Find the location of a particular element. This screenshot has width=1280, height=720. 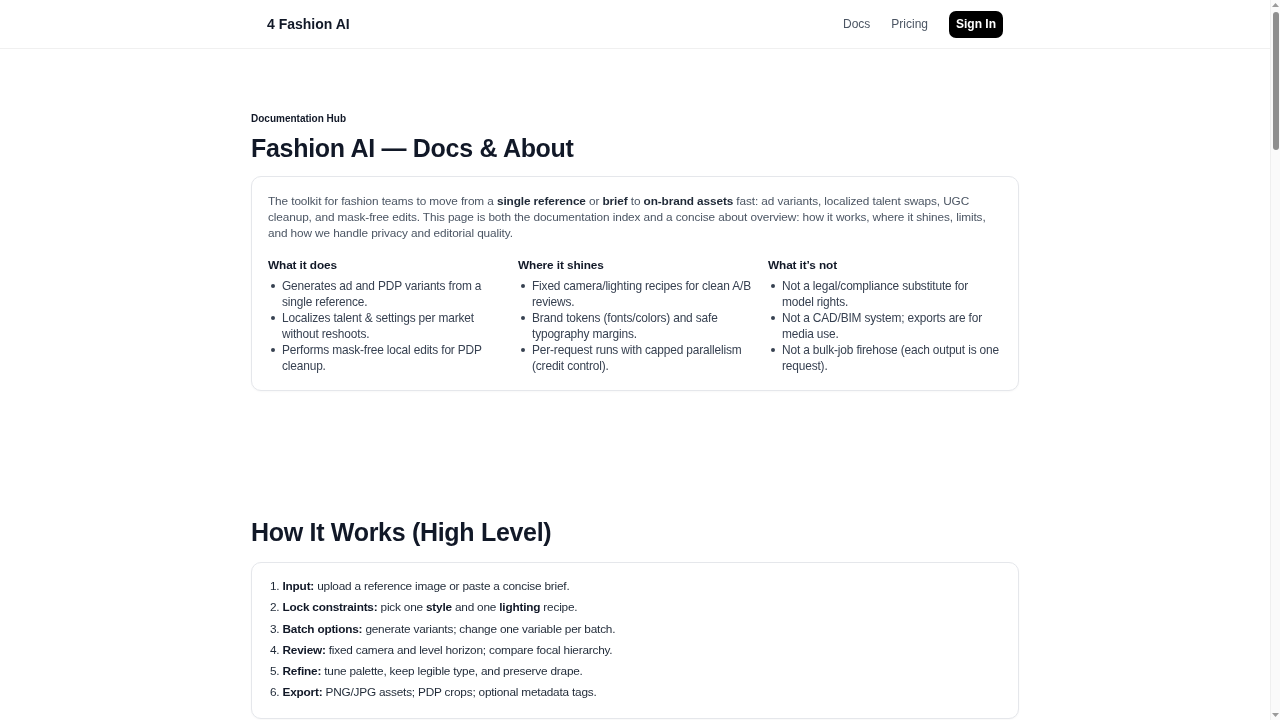

eyebrow-label: Documentation Hub is located at coordinates (299, 119).